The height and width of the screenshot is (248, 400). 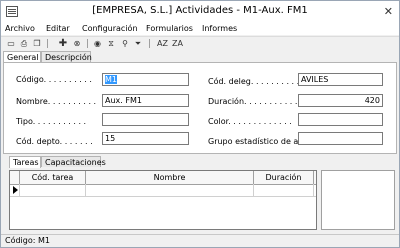 What do you see at coordinates (97, 43) in the screenshot?
I see `view-icon: ◉` at bounding box center [97, 43].